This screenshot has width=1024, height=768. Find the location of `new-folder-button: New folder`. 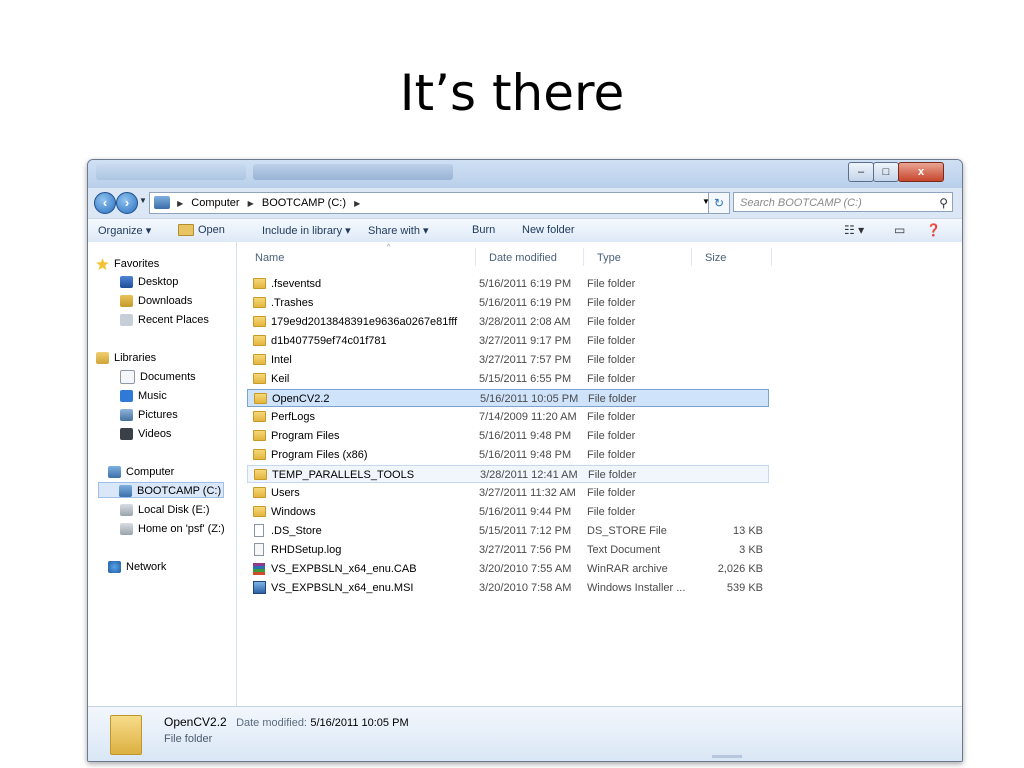

new-folder-button: New folder is located at coordinates (548, 230).